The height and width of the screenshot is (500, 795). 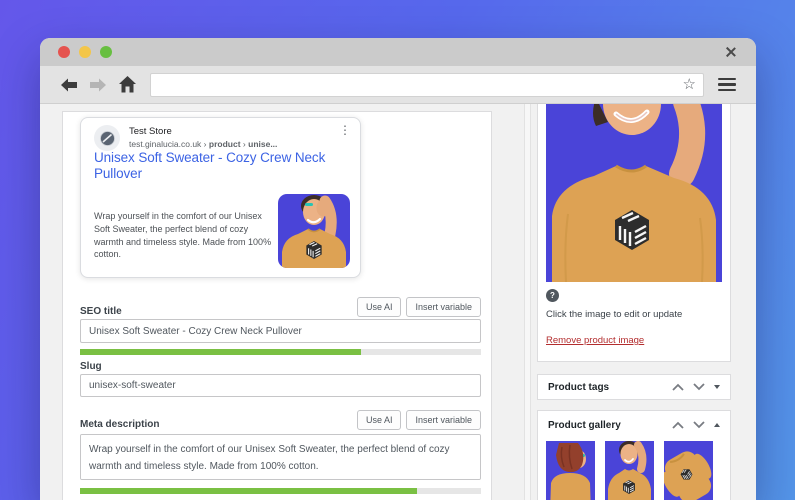 I want to click on product-tags-title: Product tags, so click(x=579, y=387).